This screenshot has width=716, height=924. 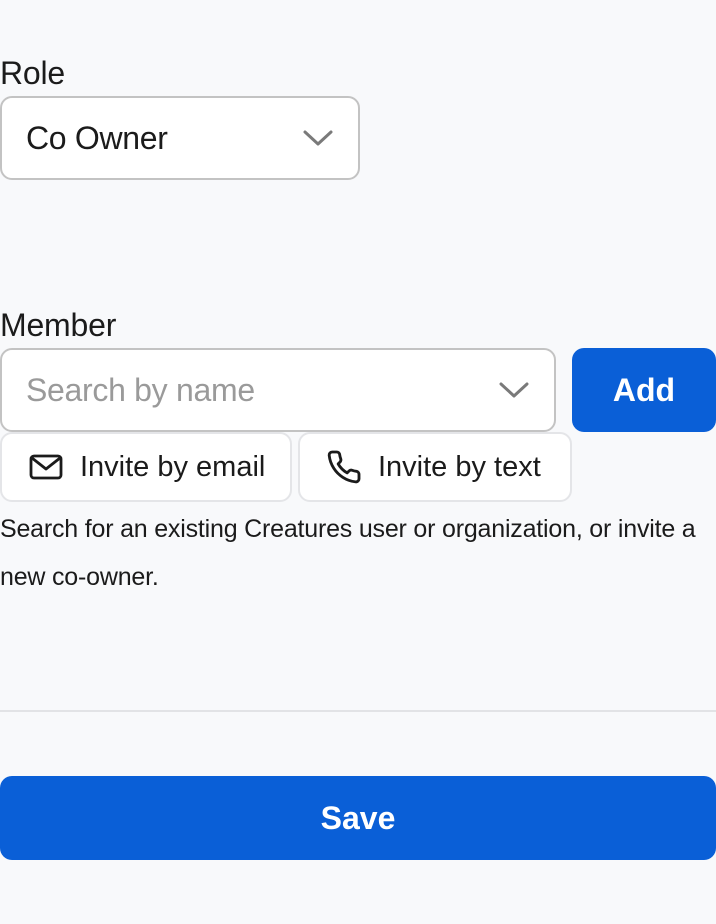 I want to click on mail-icon, so click(x=46, y=467).